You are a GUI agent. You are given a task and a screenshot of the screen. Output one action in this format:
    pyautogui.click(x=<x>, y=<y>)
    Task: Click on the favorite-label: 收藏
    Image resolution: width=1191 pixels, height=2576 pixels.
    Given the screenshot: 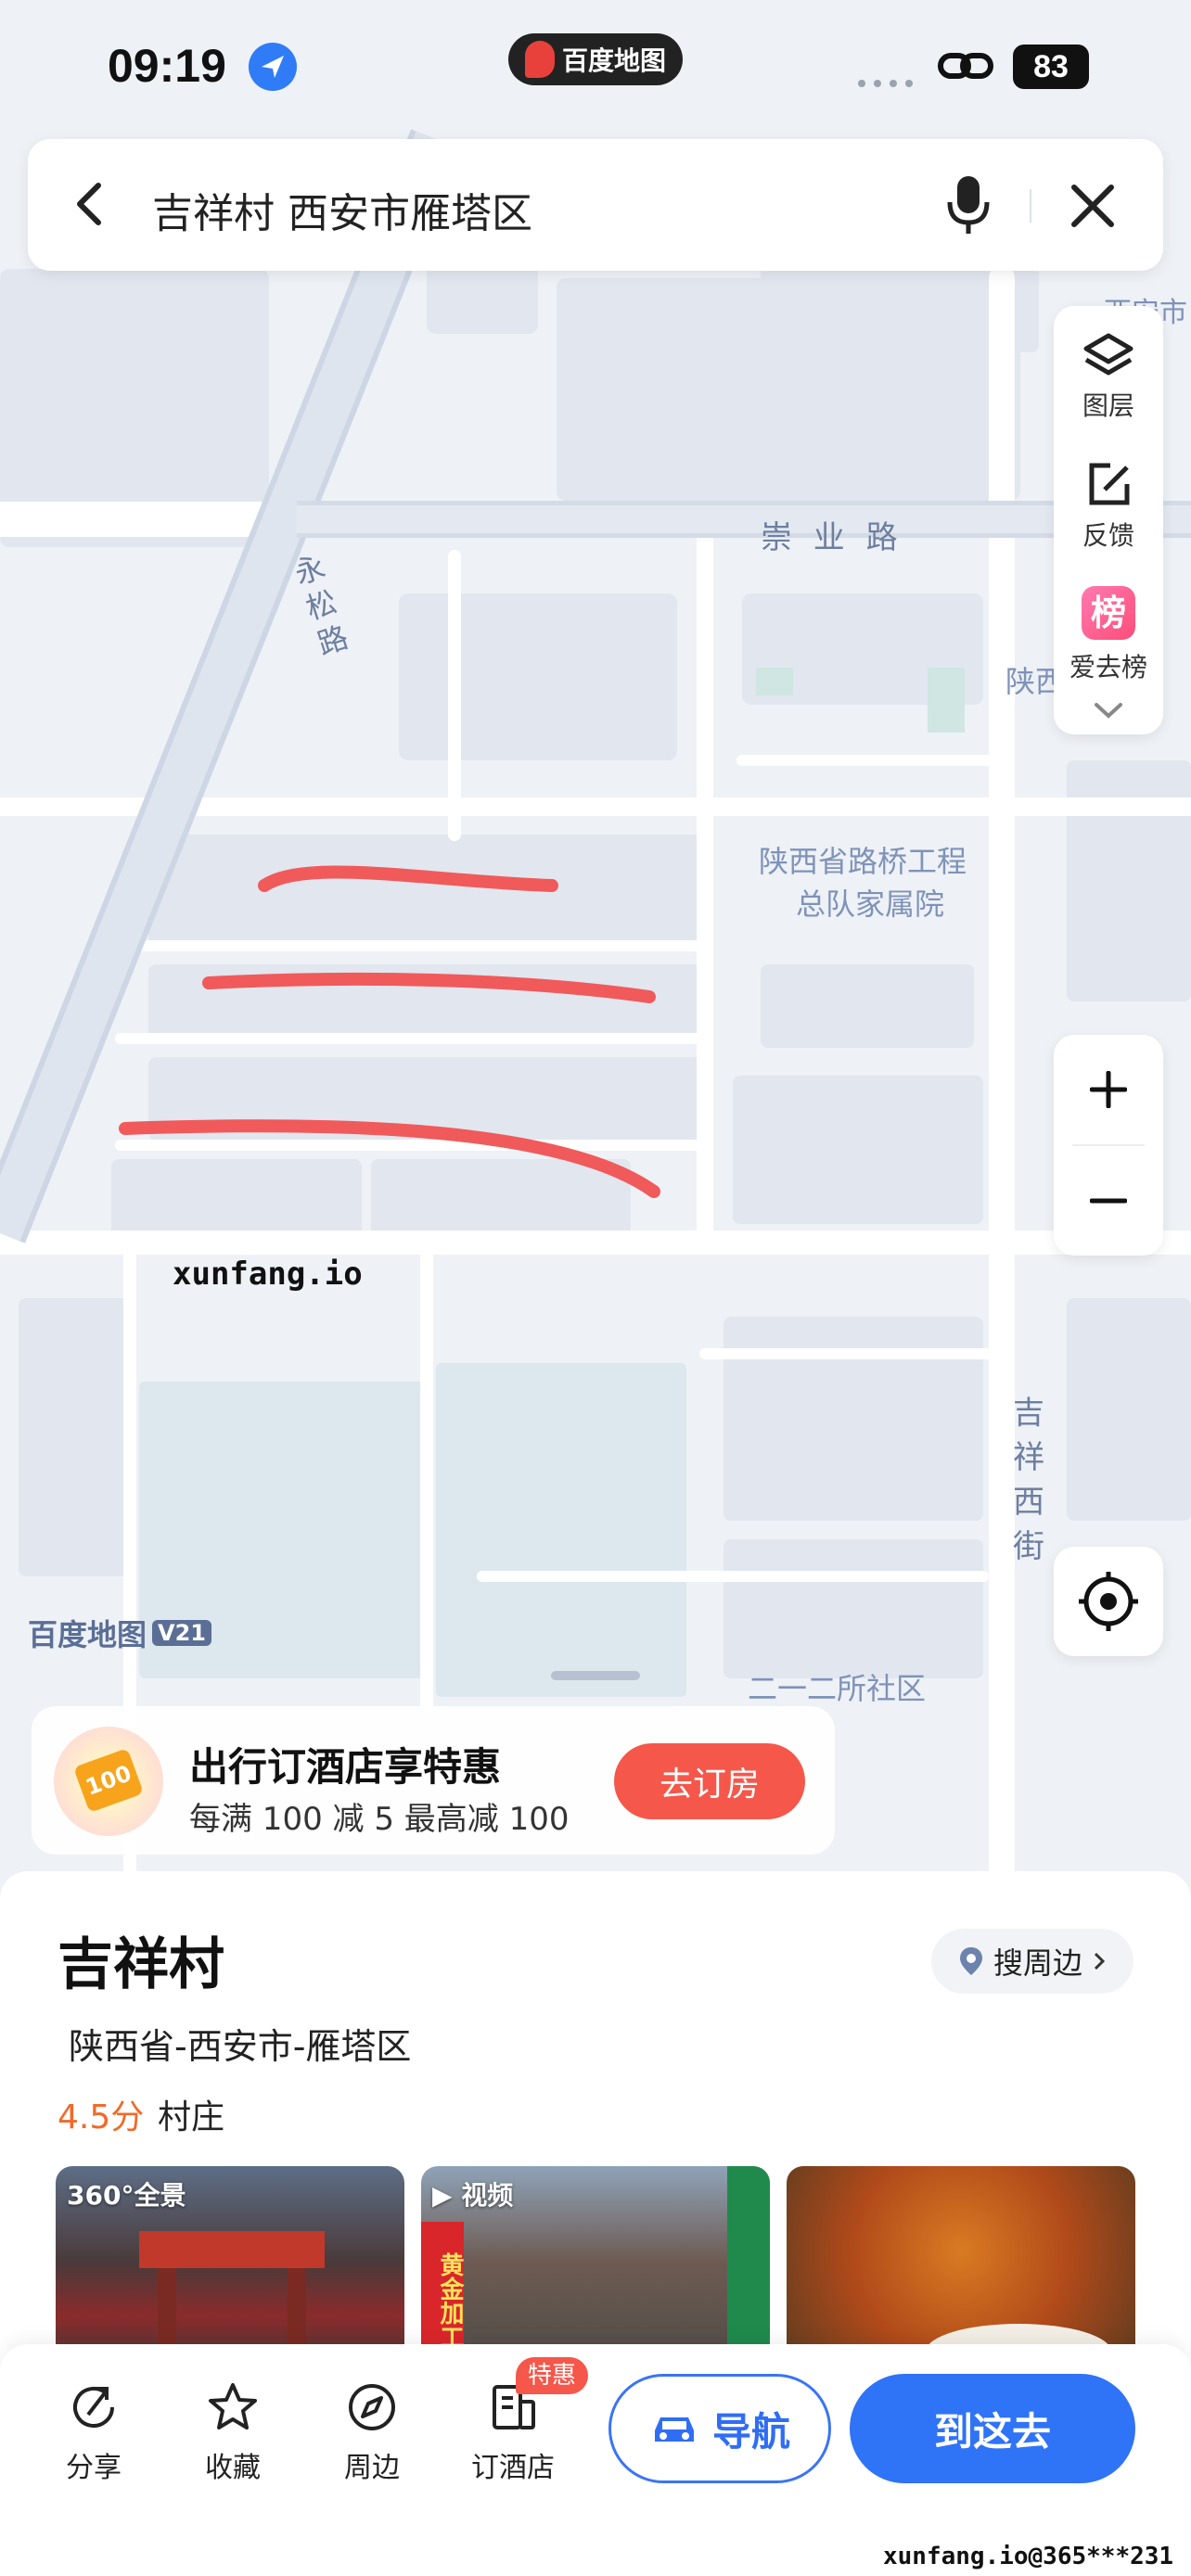 What is the action you would take?
    pyautogui.click(x=233, y=2468)
    